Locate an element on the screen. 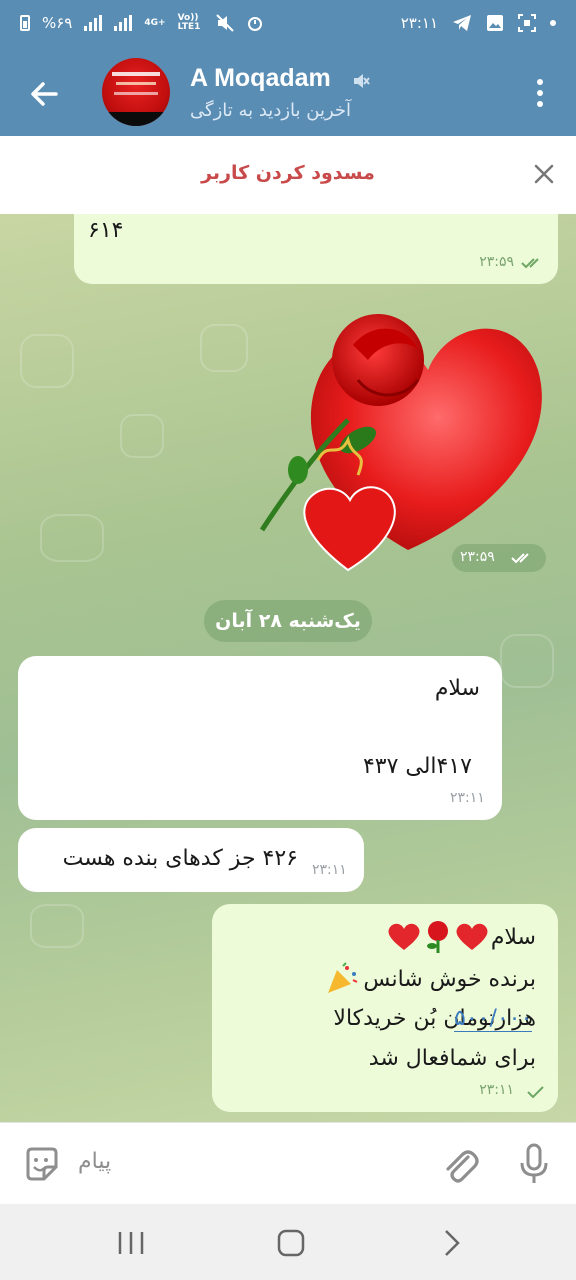 This screenshot has width=576, height=1280. message-input: پیام is located at coordinates (94, 1161).